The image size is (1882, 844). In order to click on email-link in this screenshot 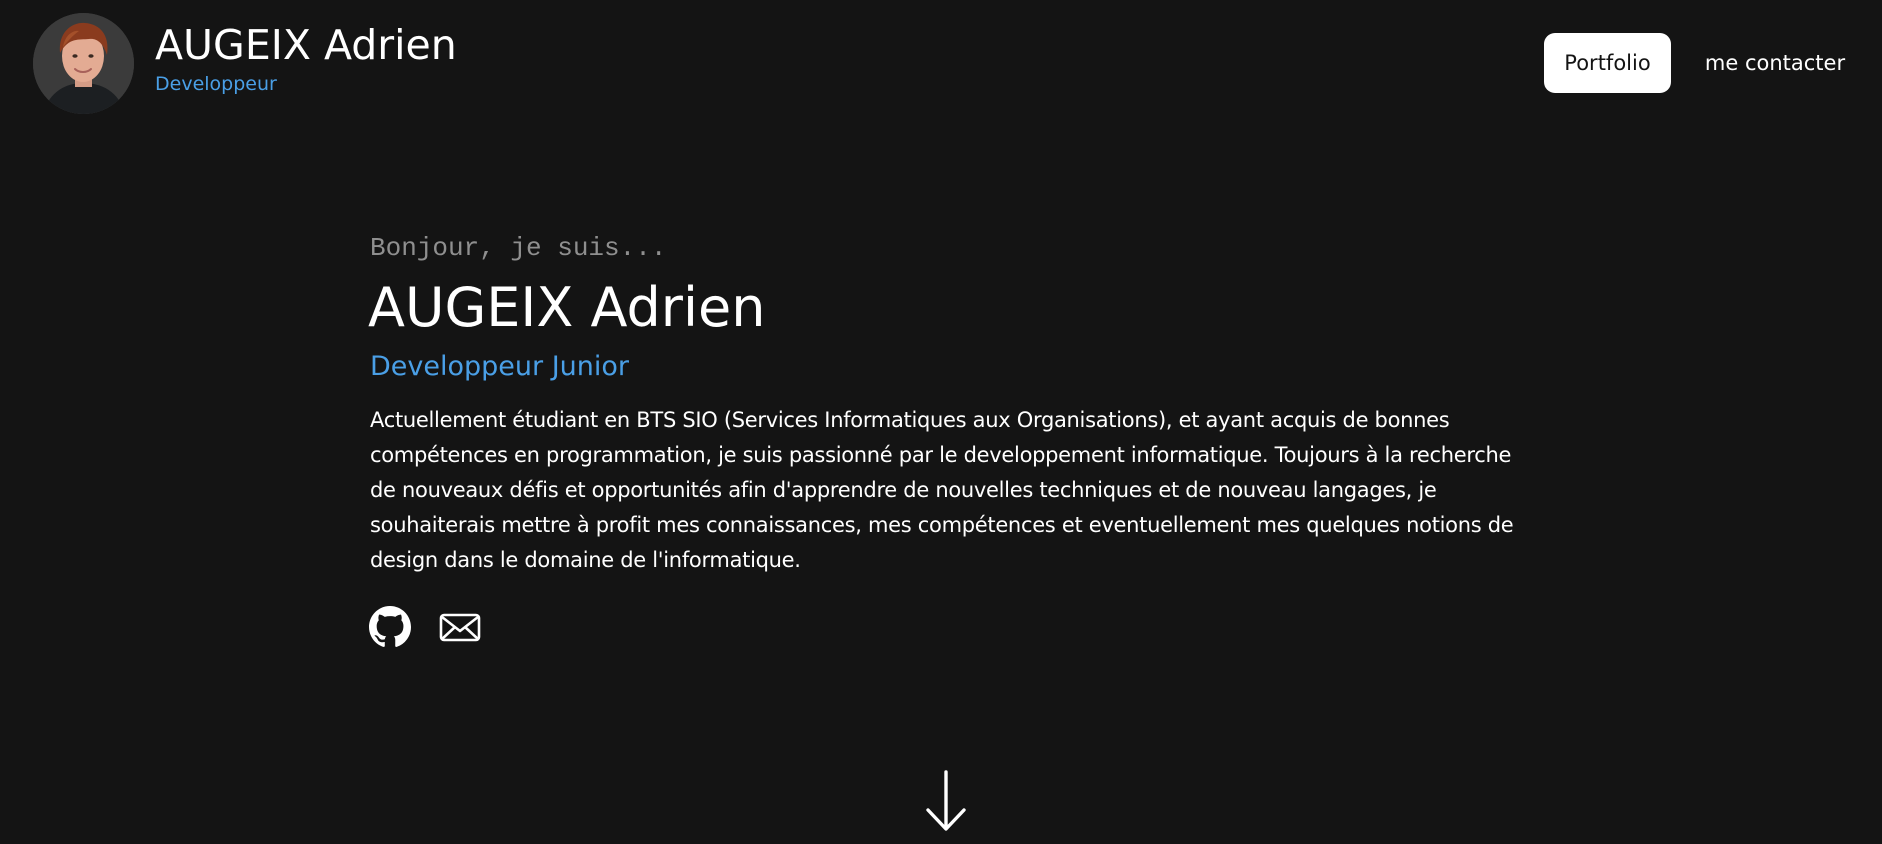, I will do `click(460, 627)`.